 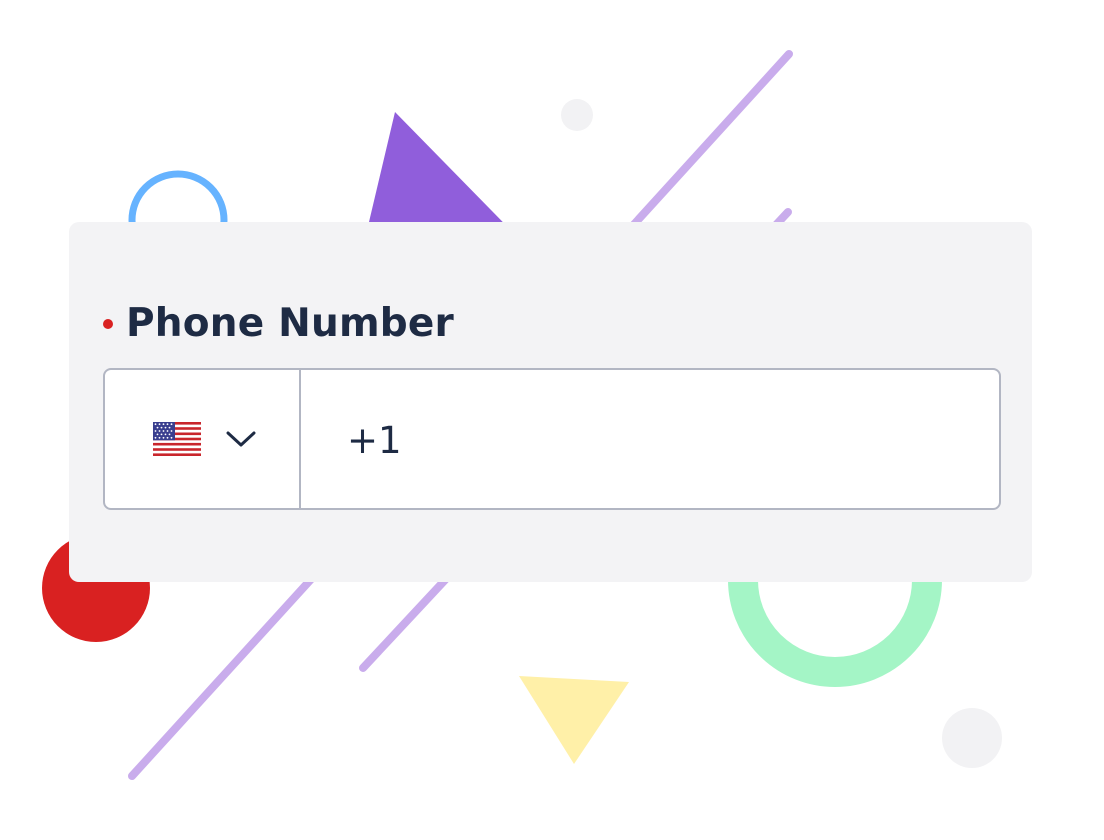 What do you see at coordinates (972, 738) in the screenshot?
I see `decor-grey-circle-bottom` at bounding box center [972, 738].